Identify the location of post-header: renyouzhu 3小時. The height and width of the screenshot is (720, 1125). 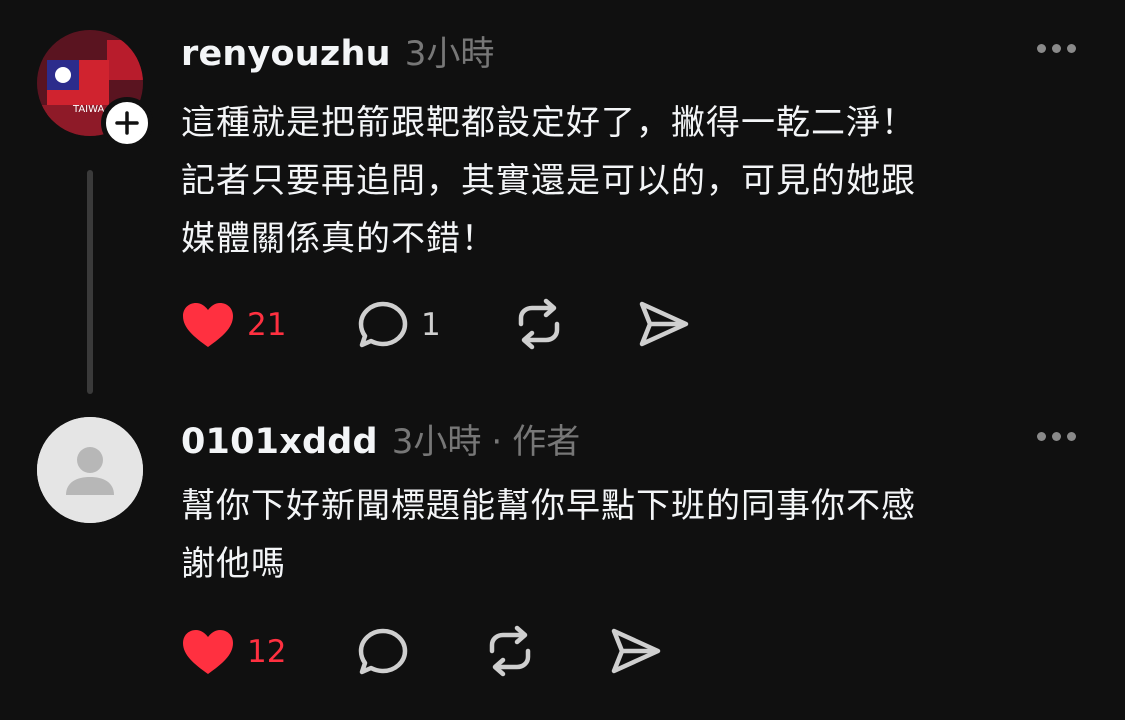
(337, 50).